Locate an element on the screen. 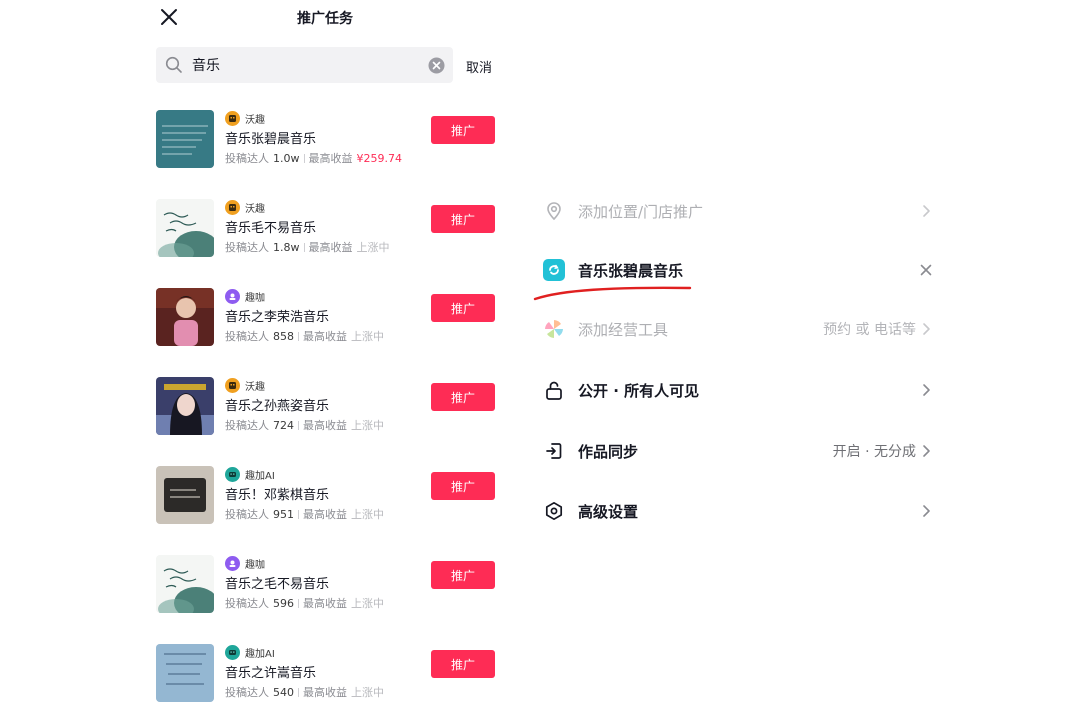 The width and height of the screenshot is (1080, 720). task-meta: 投稿达人 951 最高收益 上涨中 is located at coordinates (304, 514).